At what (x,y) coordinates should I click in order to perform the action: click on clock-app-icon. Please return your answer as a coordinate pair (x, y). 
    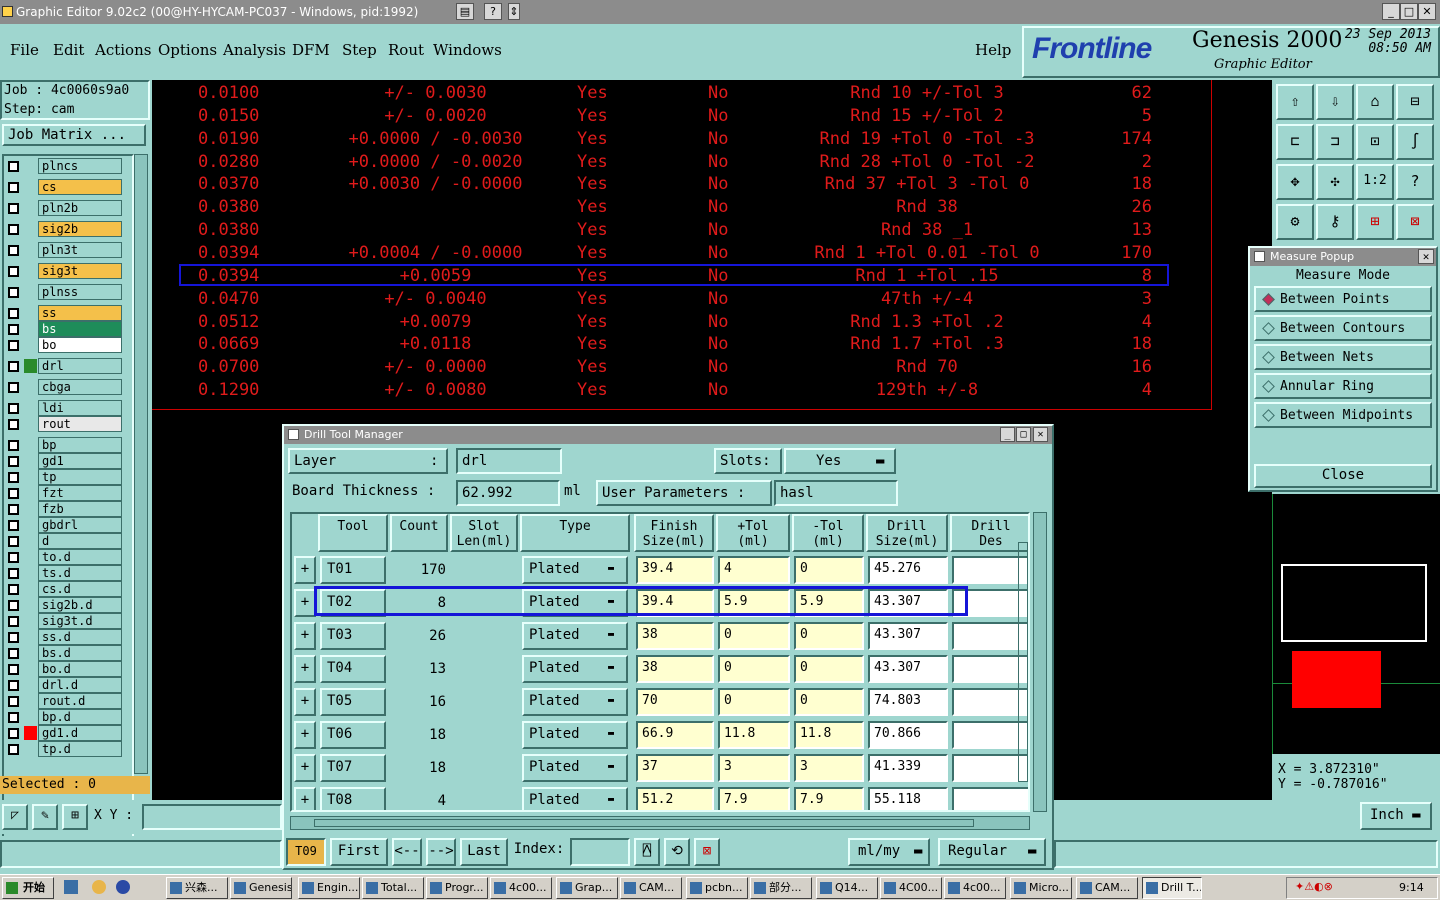
    Looking at the image, I should click on (99, 887).